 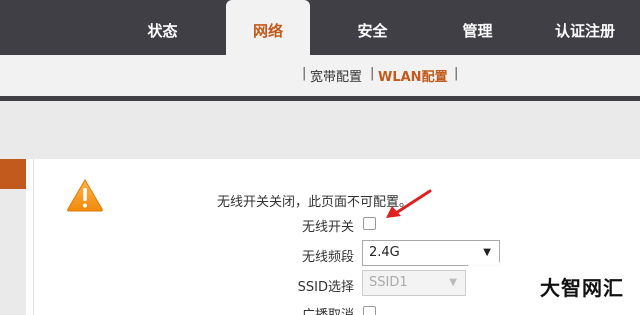 I want to click on ssid-select-value: SSID1, so click(x=388, y=282).